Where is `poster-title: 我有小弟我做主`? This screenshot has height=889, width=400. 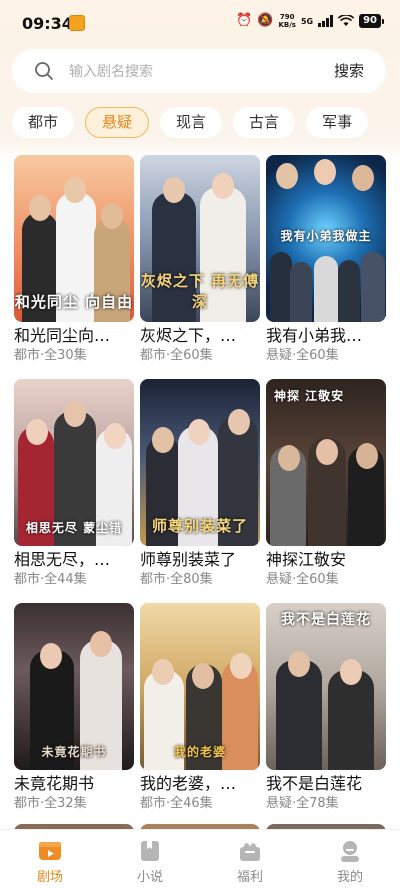 poster-title: 我有小弟我做主 is located at coordinates (326, 236).